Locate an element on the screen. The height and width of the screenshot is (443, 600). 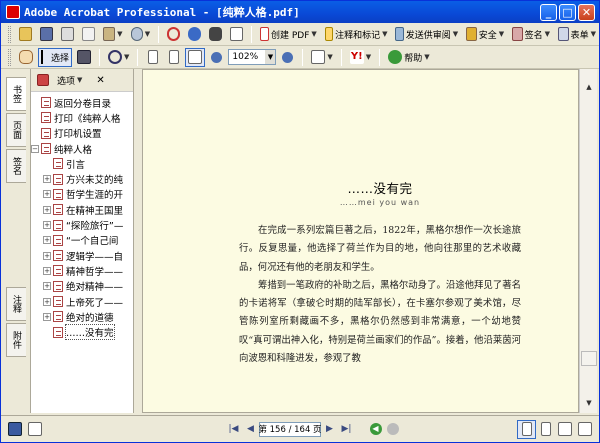
view-options-button is located at coordinates (15, 429).